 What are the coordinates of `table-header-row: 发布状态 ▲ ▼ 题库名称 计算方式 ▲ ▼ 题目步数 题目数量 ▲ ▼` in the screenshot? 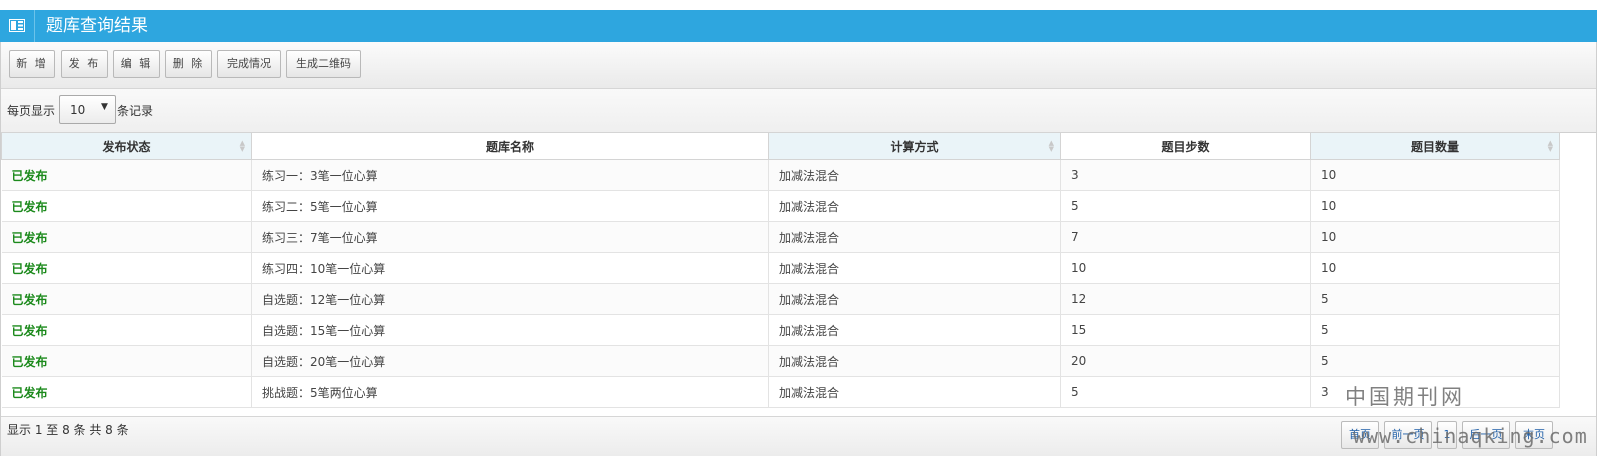 It's located at (780, 146).